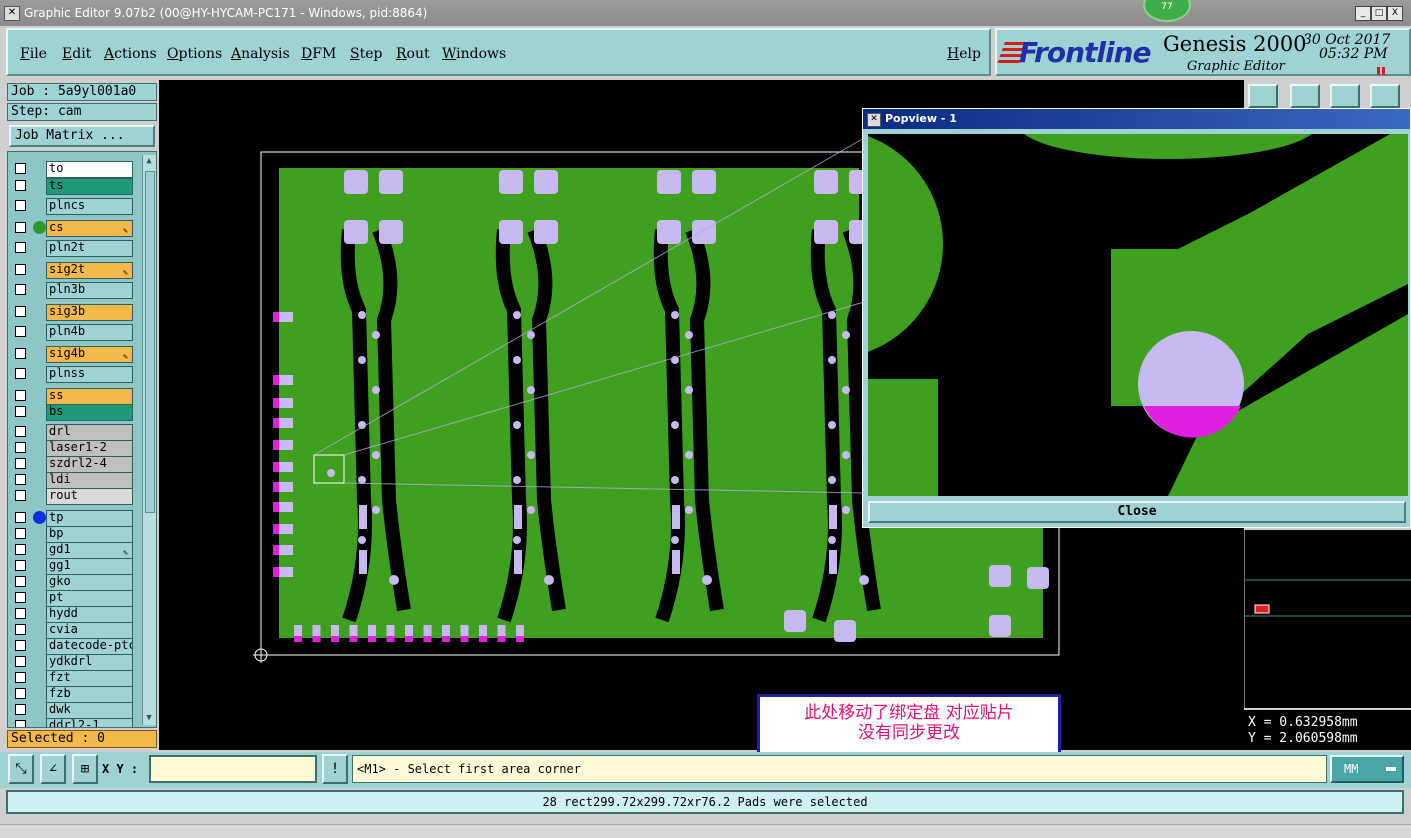  What do you see at coordinates (89, 722) in the screenshot?
I see `layer-name: ddrl2-1` at bounding box center [89, 722].